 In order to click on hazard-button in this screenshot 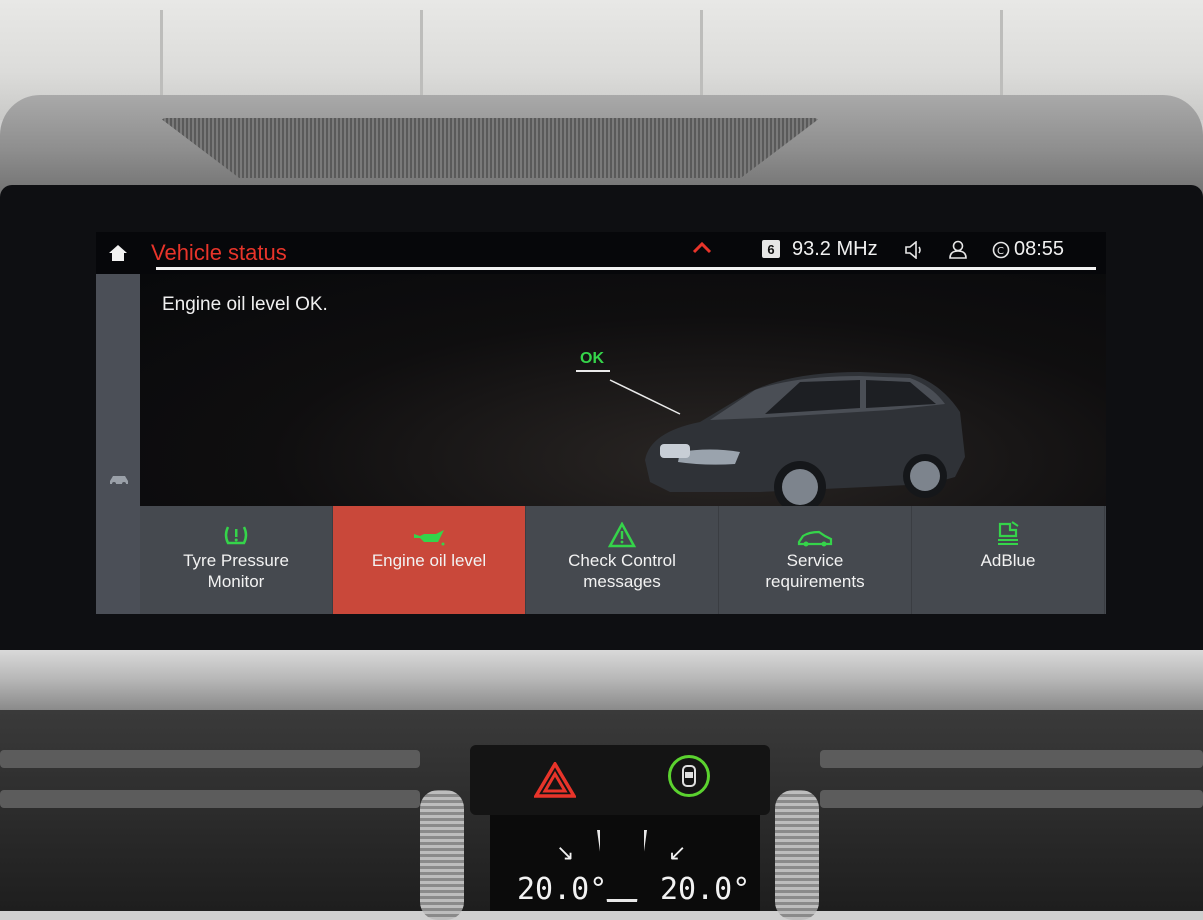, I will do `click(555, 780)`.